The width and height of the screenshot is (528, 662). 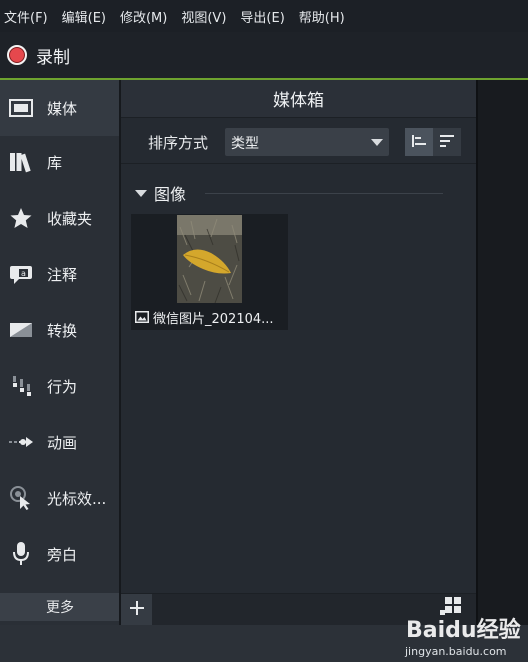 What do you see at coordinates (324, 193) in the screenshot?
I see `section-divider` at bounding box center [324, 193].